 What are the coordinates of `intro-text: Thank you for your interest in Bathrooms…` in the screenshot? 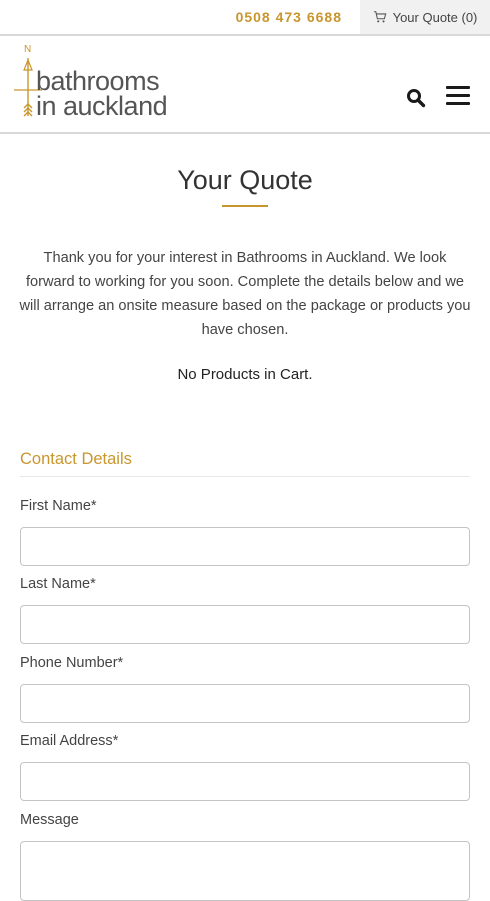 It's located at (245, 294).